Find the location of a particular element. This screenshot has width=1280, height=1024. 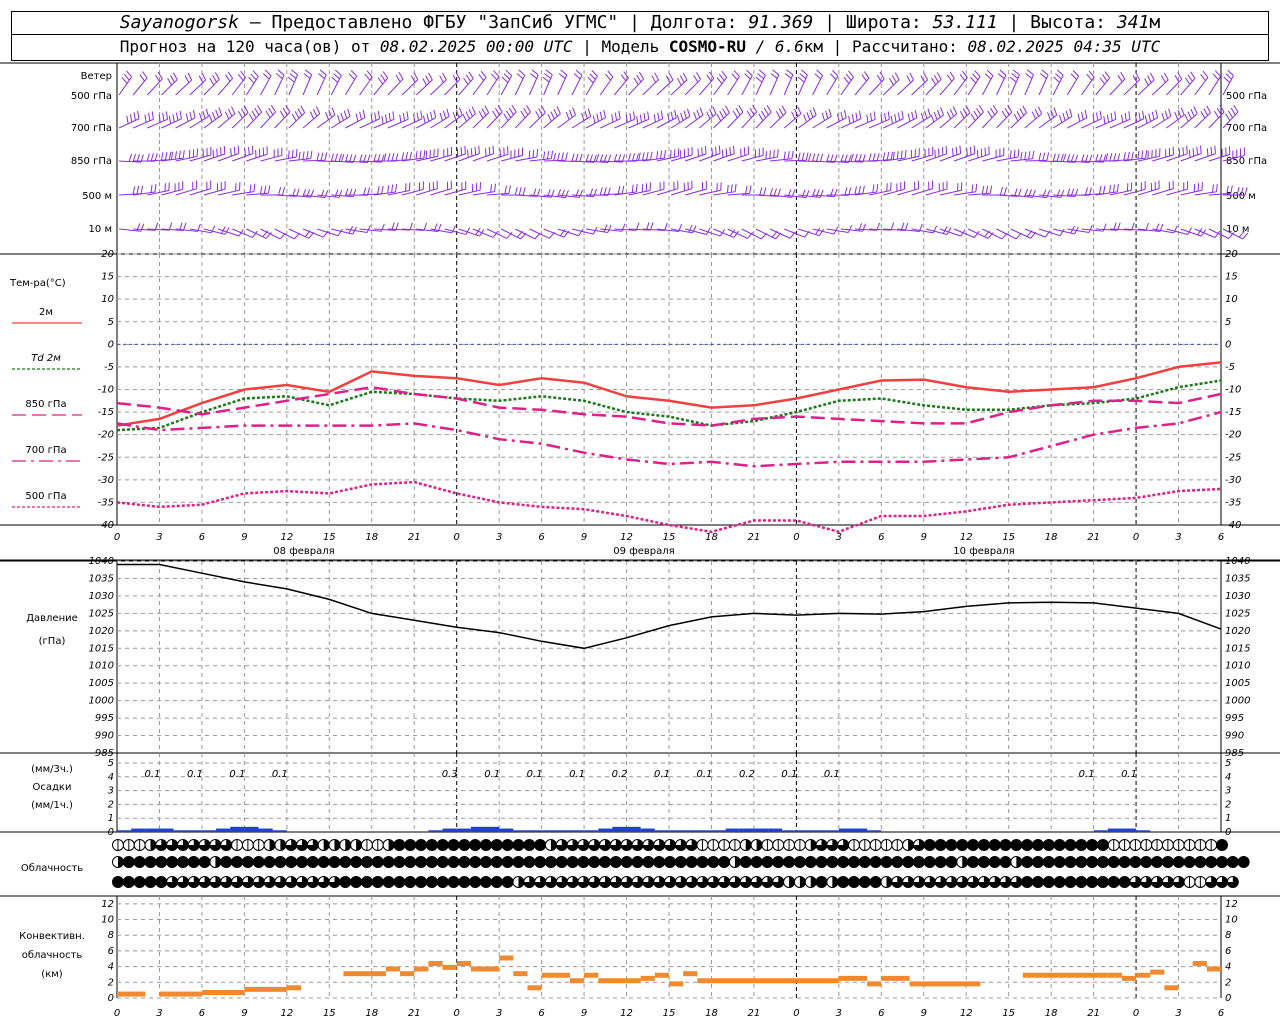

y-tick-label-right: 3 is located at coordinates (1228, 791).